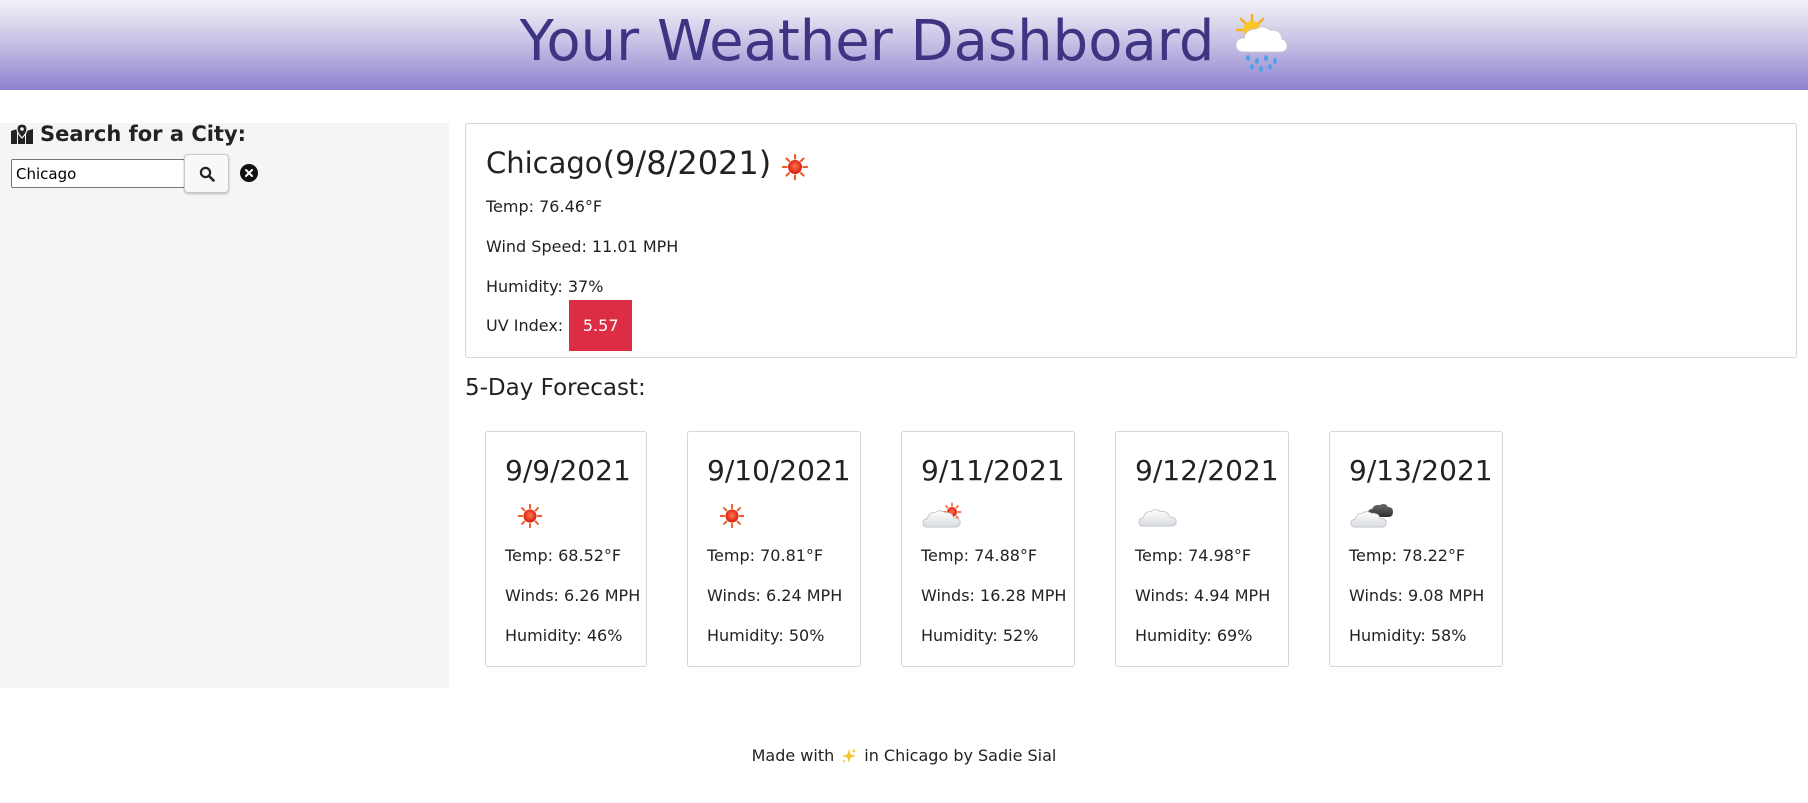 This screenshot has height=803, width=1808. I want to click on uv-index-row: UV Index: 5.57, so click(559, 325).